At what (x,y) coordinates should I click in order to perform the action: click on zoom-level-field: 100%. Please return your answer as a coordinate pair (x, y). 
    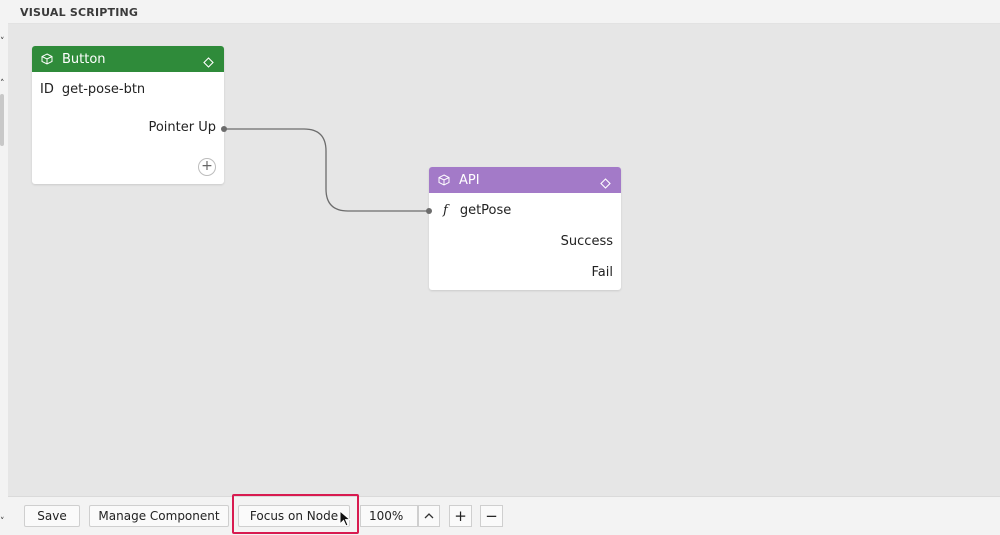
    Looking at the image, I should click on (389, 516).